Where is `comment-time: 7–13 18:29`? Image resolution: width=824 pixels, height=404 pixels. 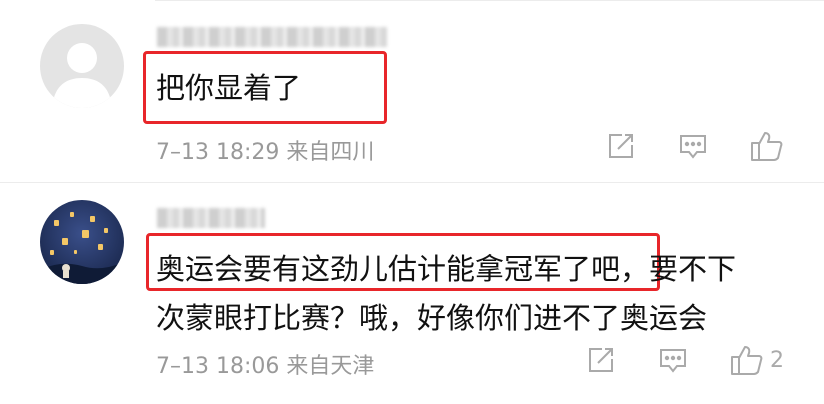 comment-time: 7–13 18:29 is located at coordinates (218, 152).